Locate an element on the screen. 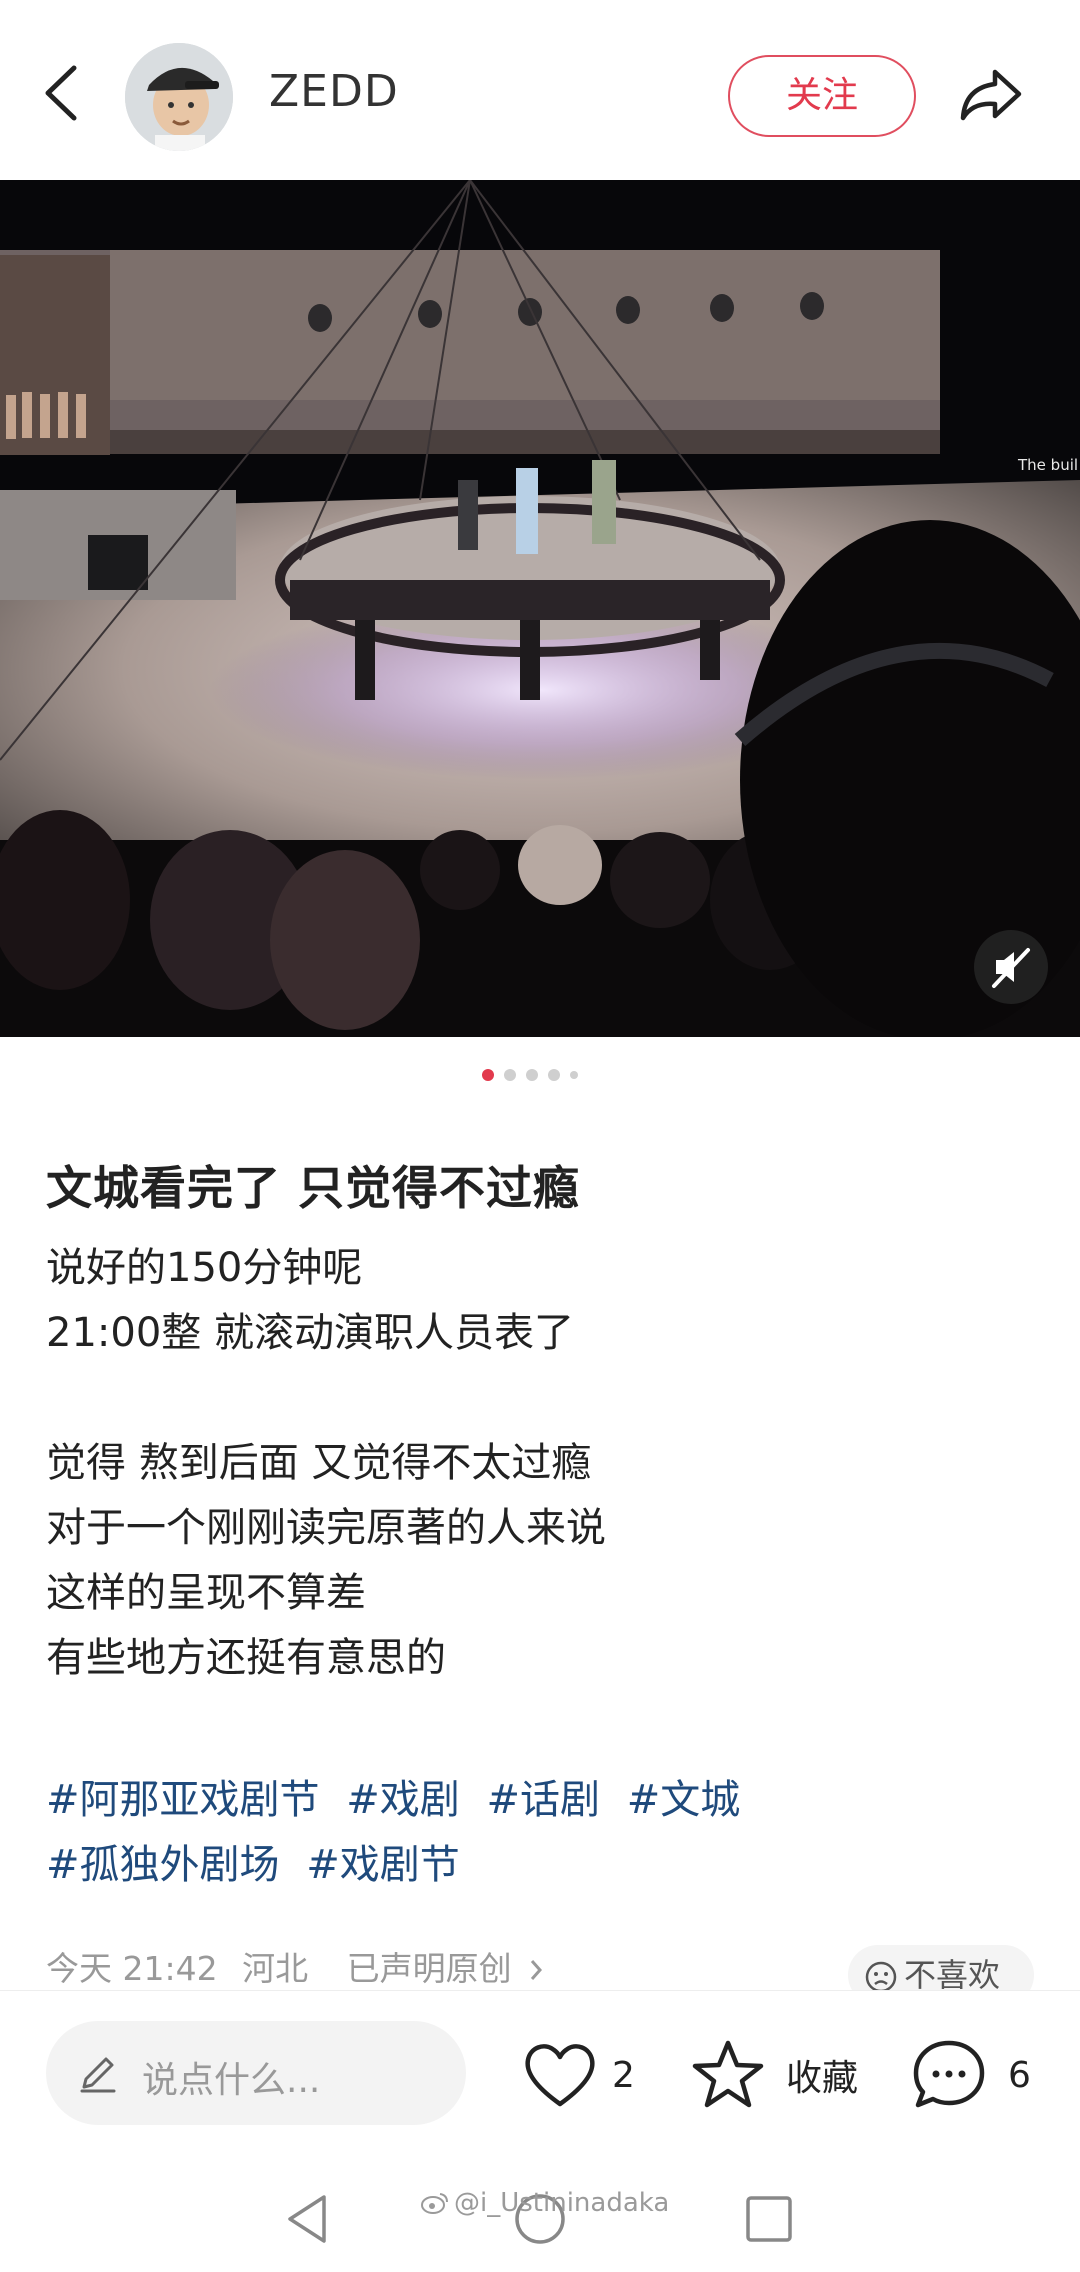 This screenshot has height=2272, width=1080. like-count: 2 is located at coordinates (623, 2075).